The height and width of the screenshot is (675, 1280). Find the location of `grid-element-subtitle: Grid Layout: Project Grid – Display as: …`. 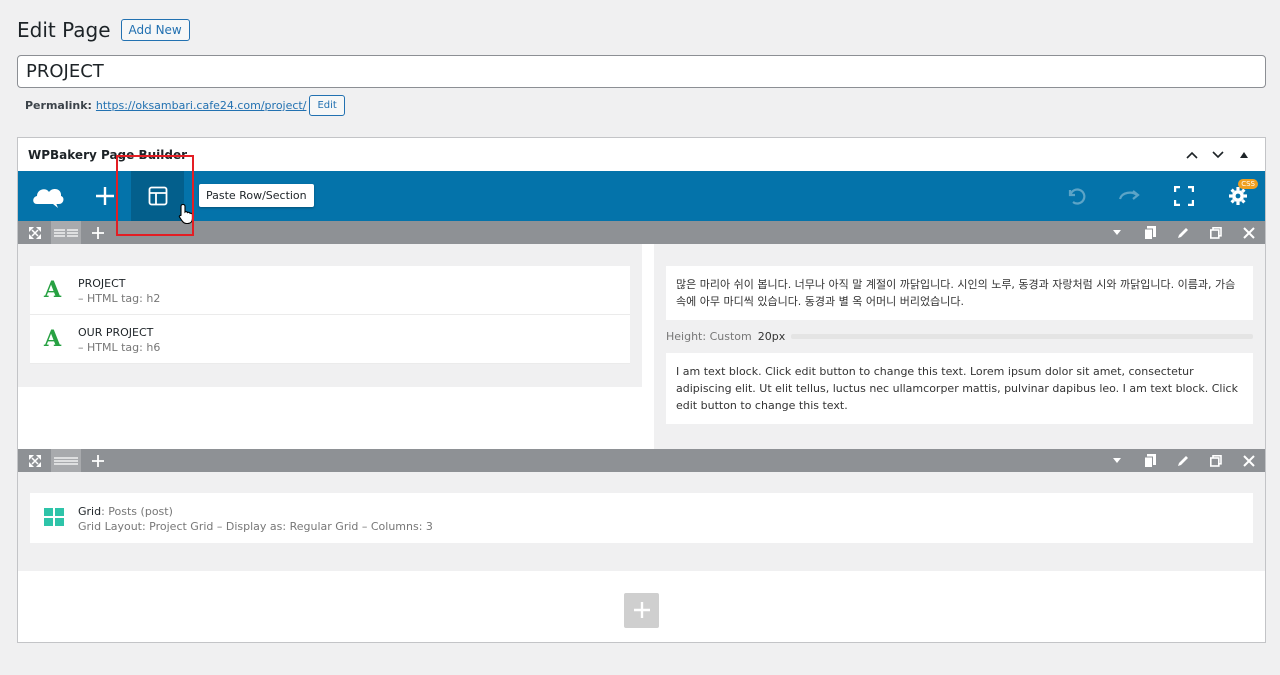

grid-element-subtitle: Grid Layout: Project Grid – Display as: … is located at coordinates (255, 526).